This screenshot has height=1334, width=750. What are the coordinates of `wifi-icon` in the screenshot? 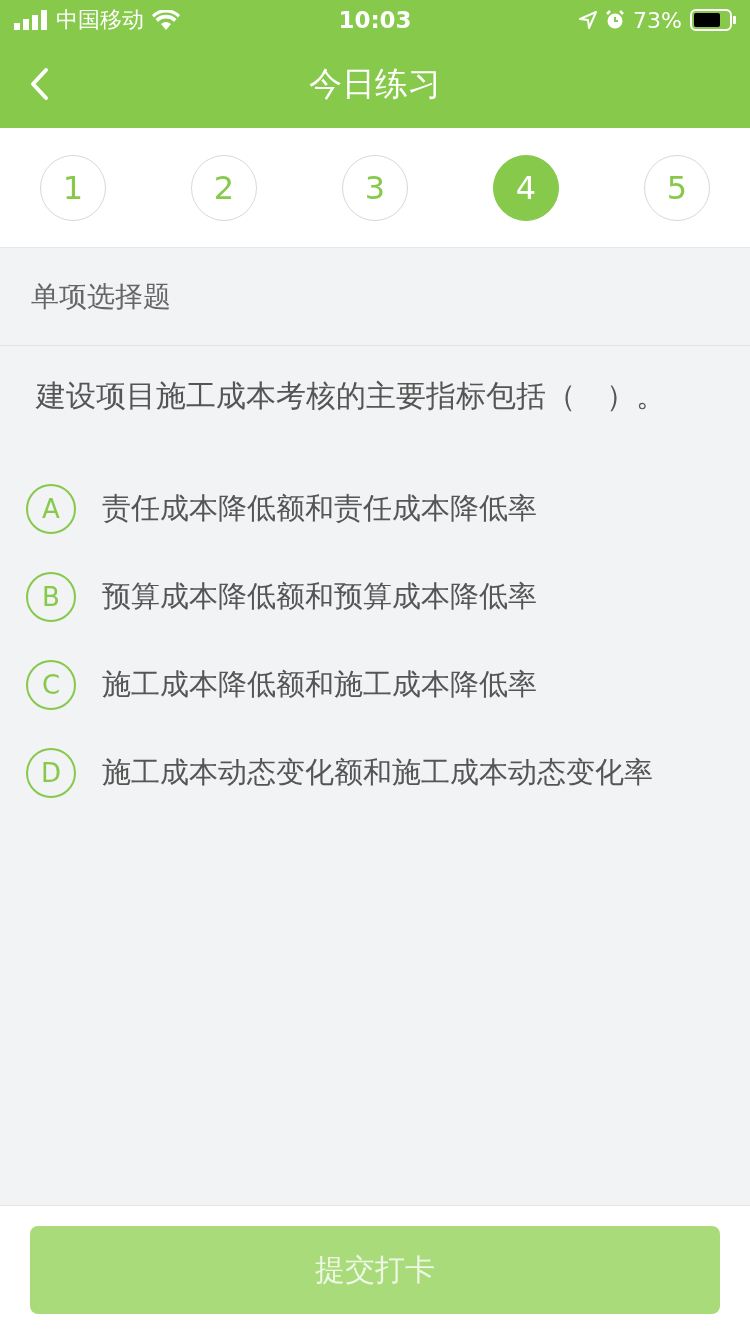 It's located at (166, 20).